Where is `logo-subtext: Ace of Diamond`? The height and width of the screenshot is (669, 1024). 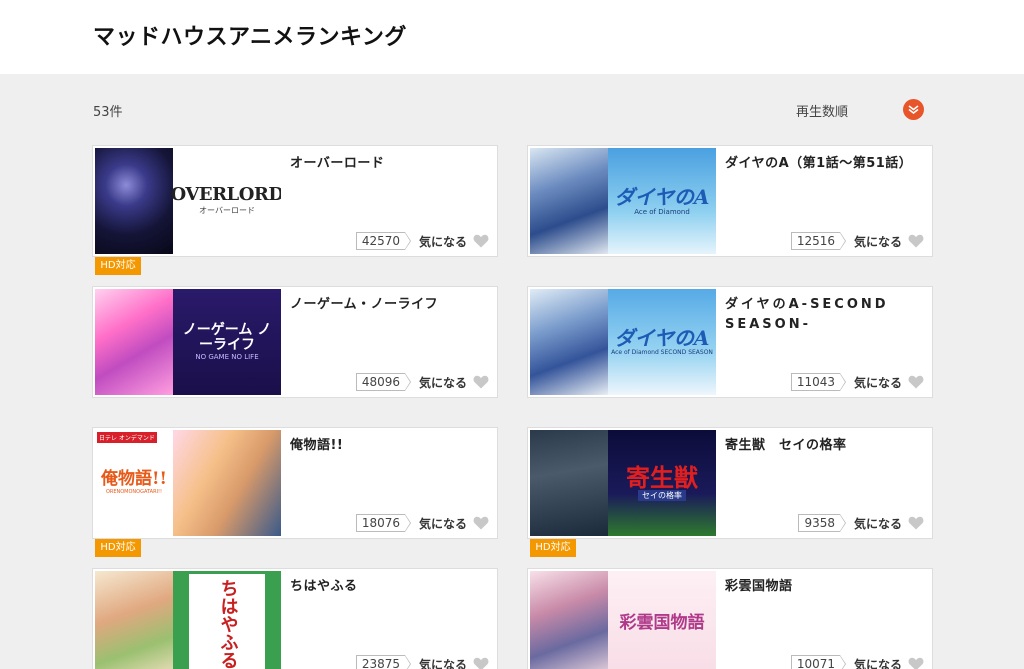
logo-subtext: Ace of Diamond is located at coordinates (662, 211).